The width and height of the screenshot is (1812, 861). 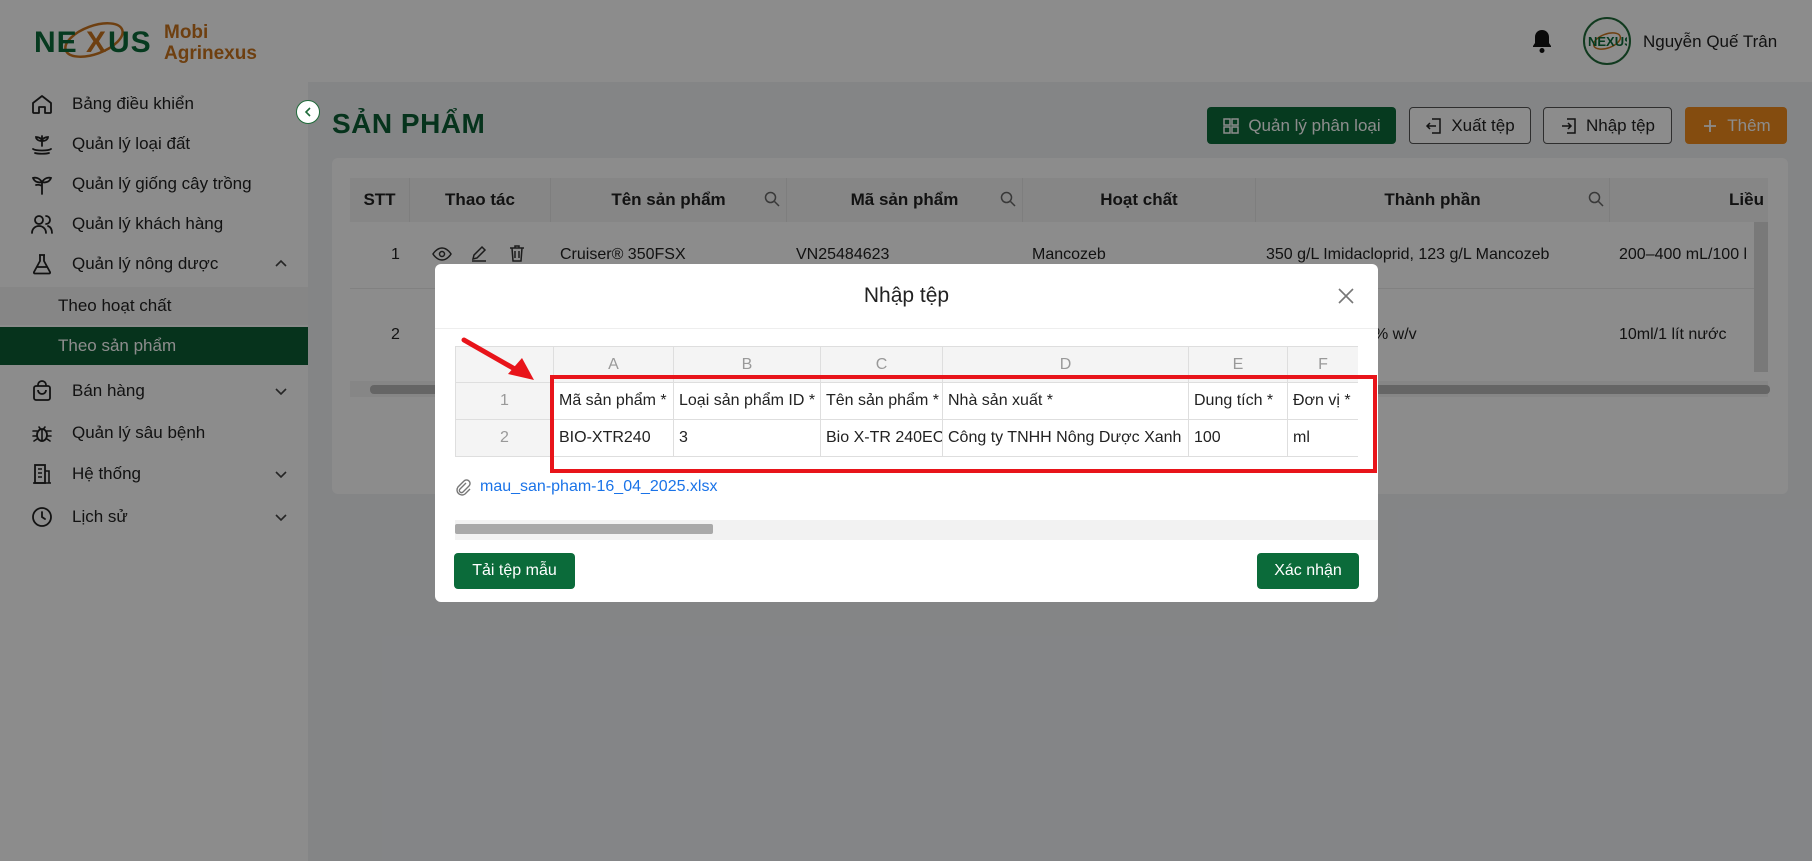 What do you see at coordinates (906, 328) in the screenshot?
I see `modal-divider` at bounding box center [906, 328].